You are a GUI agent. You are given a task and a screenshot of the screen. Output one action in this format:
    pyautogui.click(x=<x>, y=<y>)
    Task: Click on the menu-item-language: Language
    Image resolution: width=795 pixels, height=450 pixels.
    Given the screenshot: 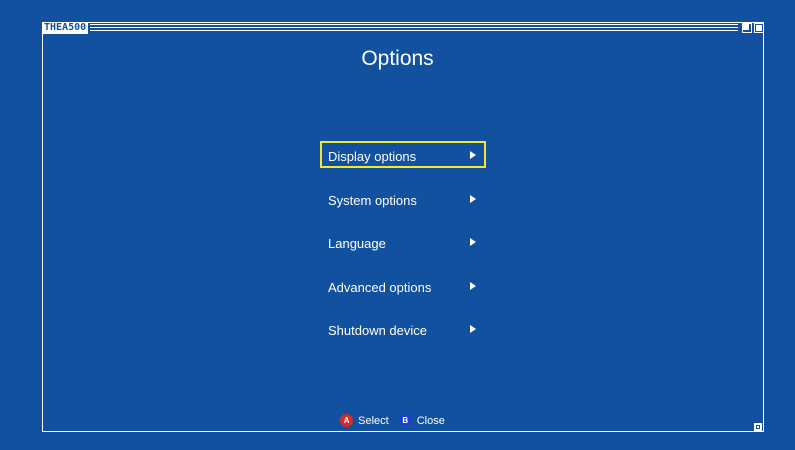 What is the action you would take?
    pyautogui.click(x=403, y=241)
    